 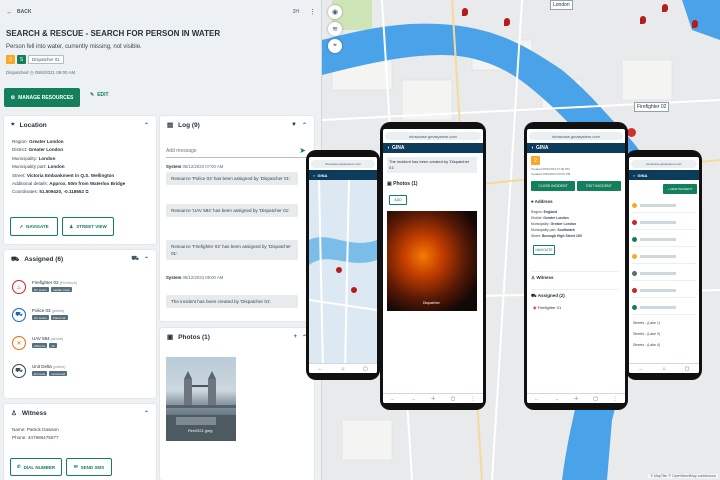 What do you see at coordinates (34, 413) in the screenshot?
I see `witness-title: Witness` at bounding box center [34, 413].